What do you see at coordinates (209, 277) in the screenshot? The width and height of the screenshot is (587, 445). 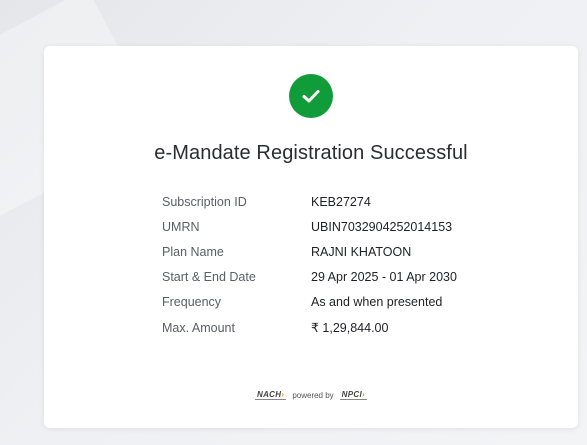 I see `detail-label: Start & End Date` at bounding box center [209, 277].